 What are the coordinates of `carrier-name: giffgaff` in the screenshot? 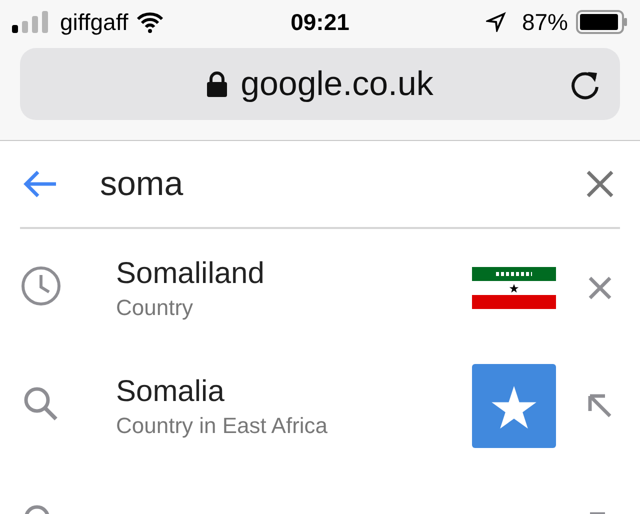 It's located at (94, 22).